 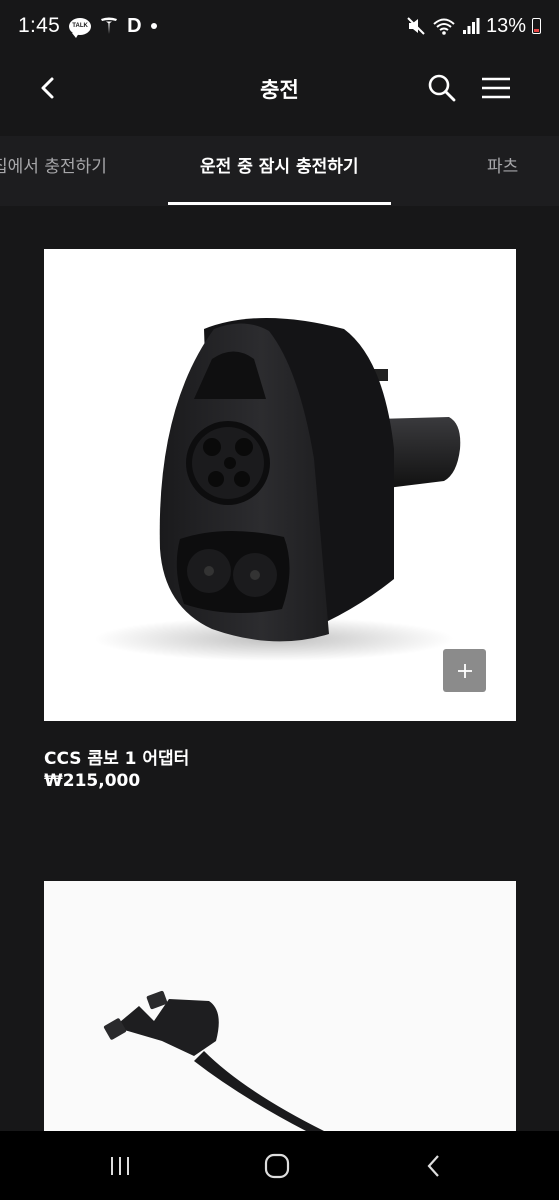 What do you see at coordinates (279, 89) in the screenshot?
I see `app-header: 충전` at bounding box center [279, 89].